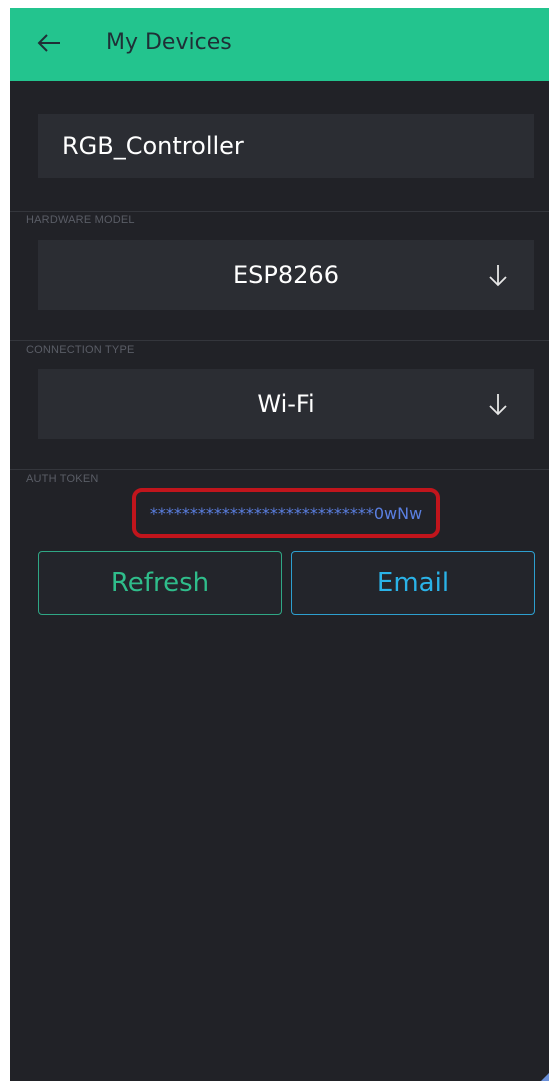 The width and height of the screenshot is (549, 1081). I want to click on refresh-button: Refresh, so click(160, 583).